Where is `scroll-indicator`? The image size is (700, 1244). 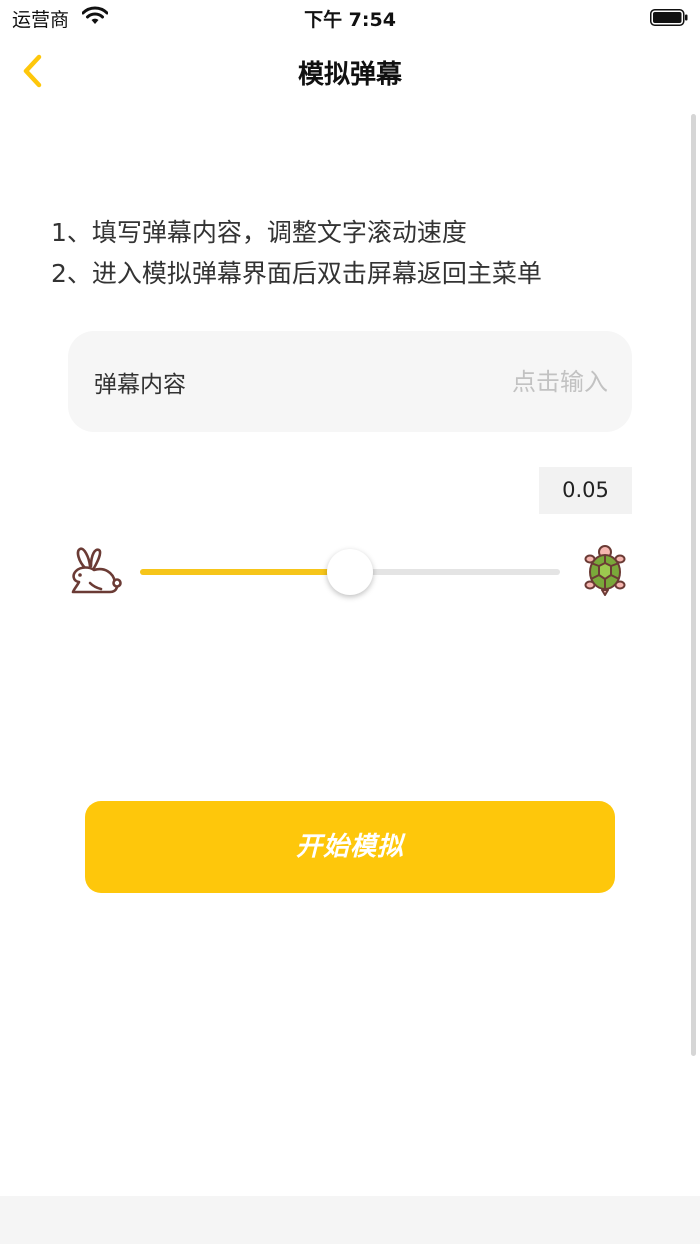 scroll-indicator is located at coordinates (693, 585).